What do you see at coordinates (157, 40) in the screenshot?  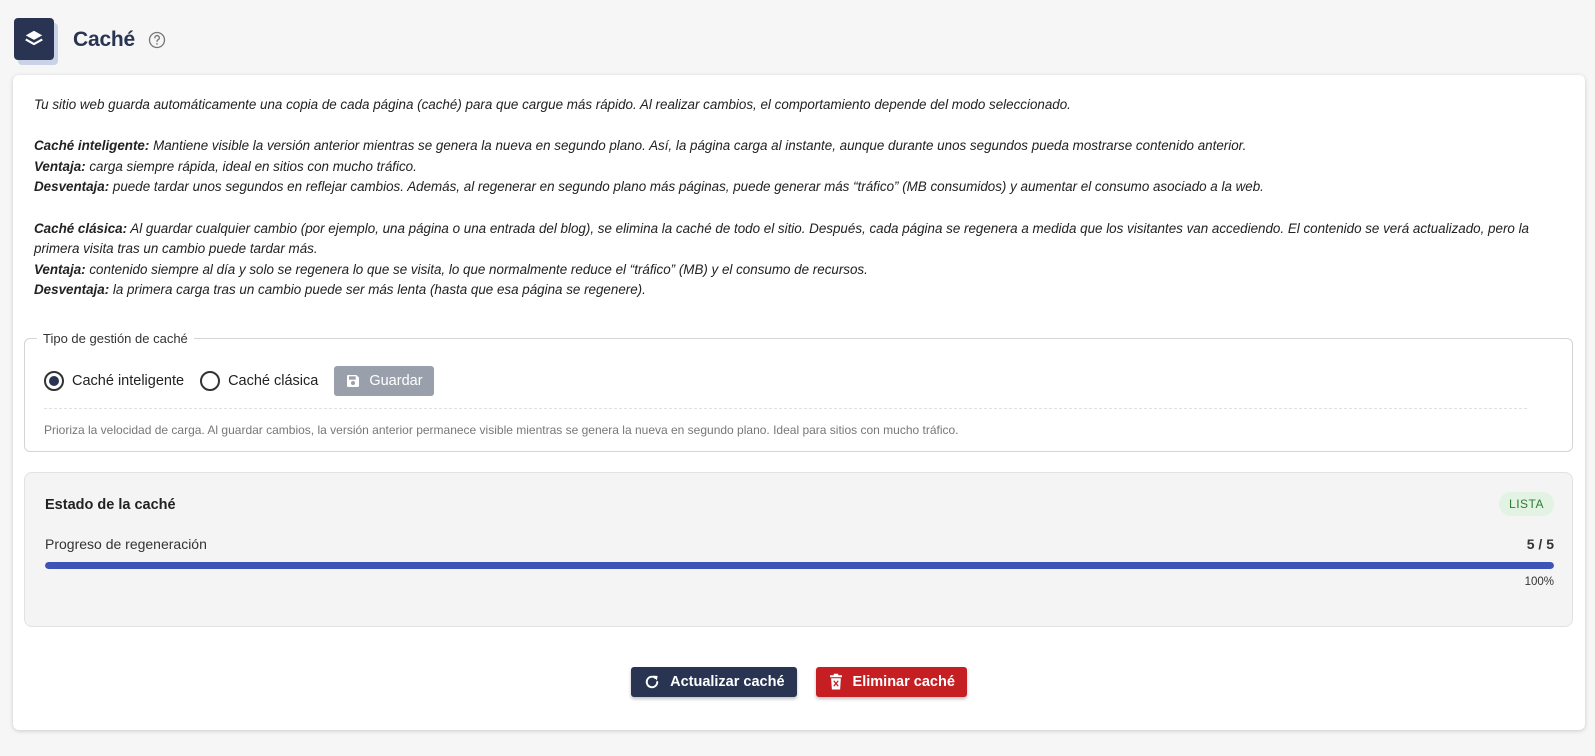 I see `question-circle-icon` at bounding box center [157, 40].